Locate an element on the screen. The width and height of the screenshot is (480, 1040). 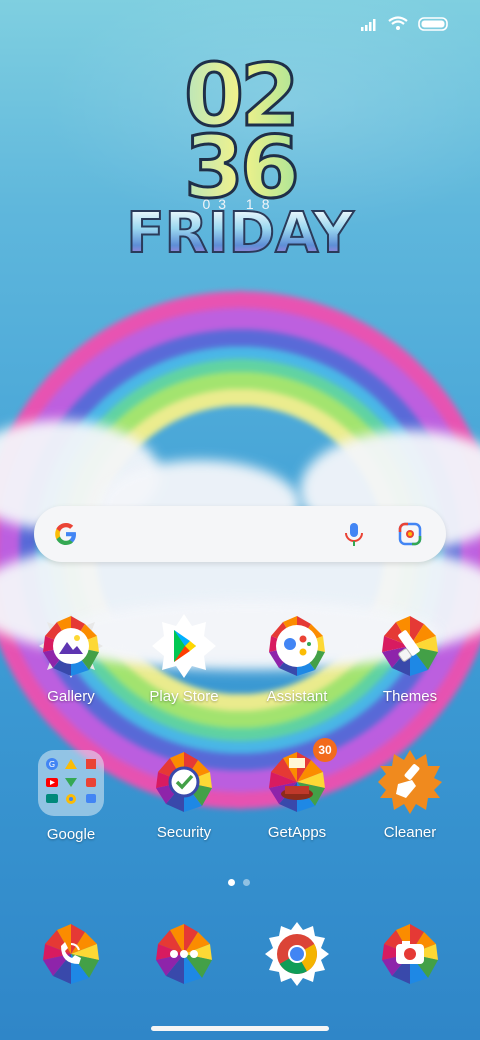
app-gallery: Gallery is located at coordinates (71, 659).